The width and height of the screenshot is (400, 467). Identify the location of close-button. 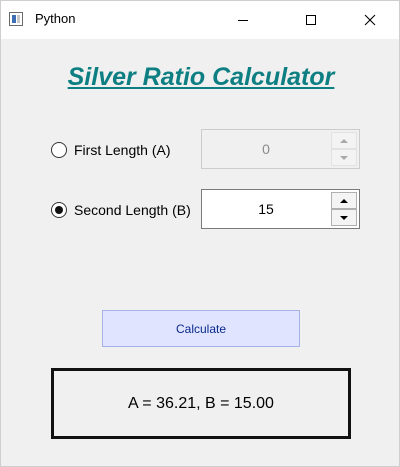
(370, 20).